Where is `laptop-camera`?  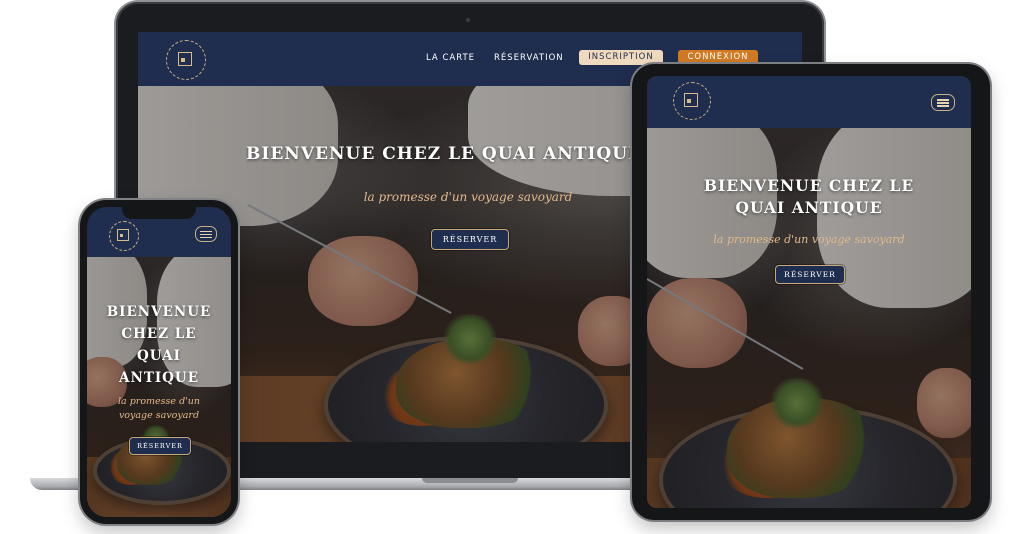 laptop-camera is located at coordinates (468, 20).